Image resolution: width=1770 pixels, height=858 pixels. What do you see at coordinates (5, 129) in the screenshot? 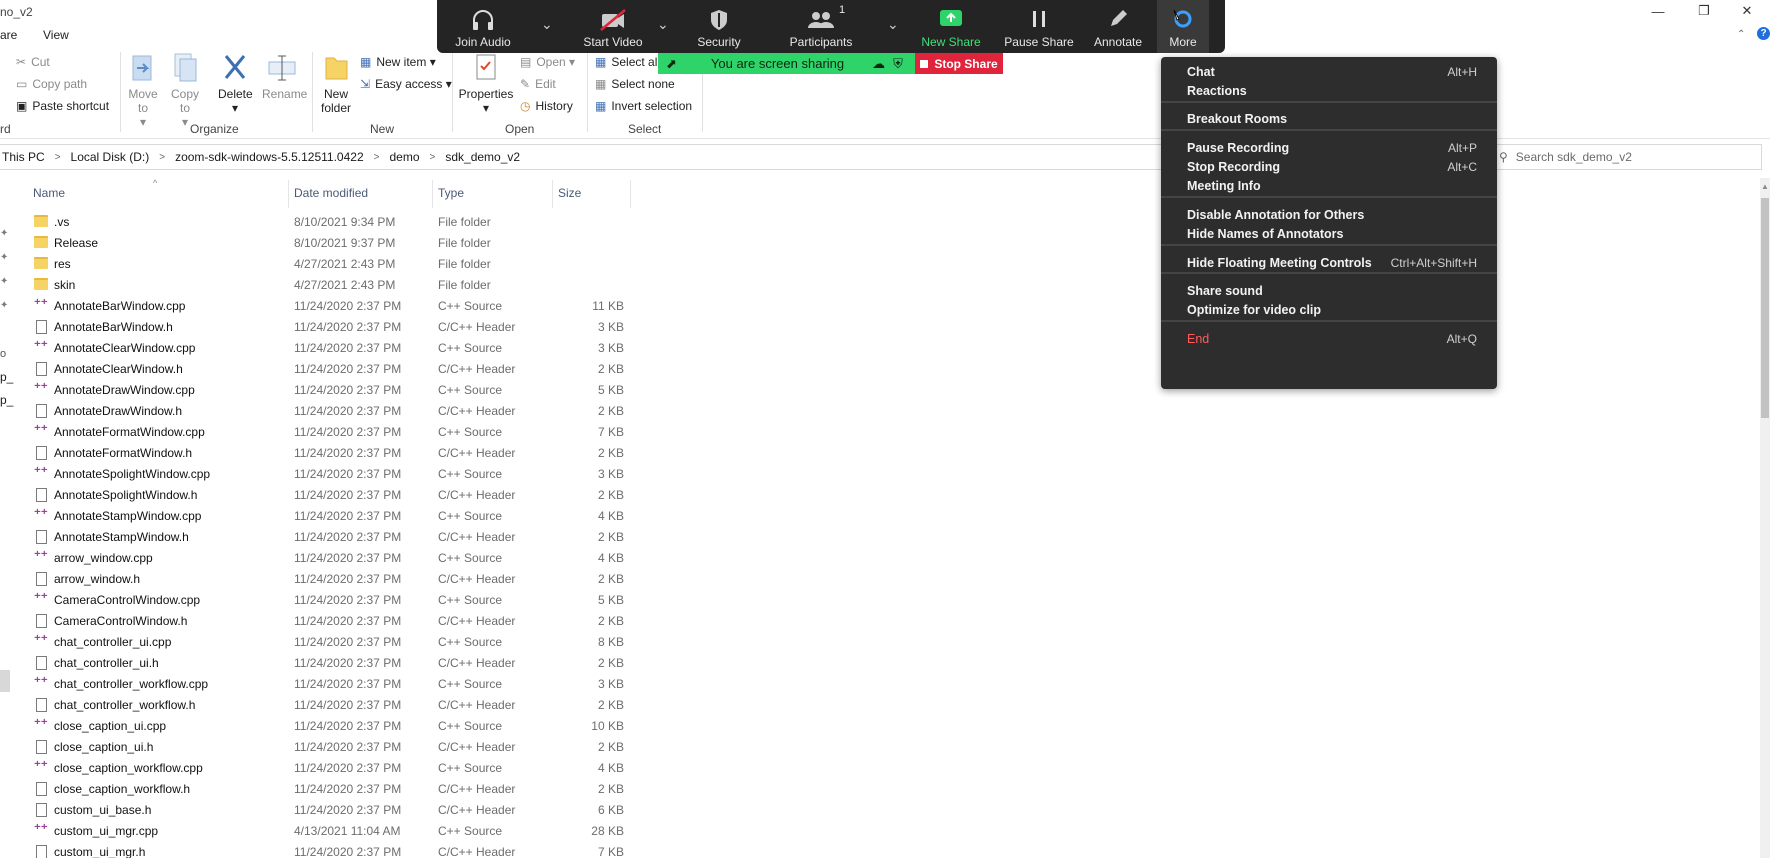
I see `group-clipboard-label: rd` at bounding box center [5, 129].